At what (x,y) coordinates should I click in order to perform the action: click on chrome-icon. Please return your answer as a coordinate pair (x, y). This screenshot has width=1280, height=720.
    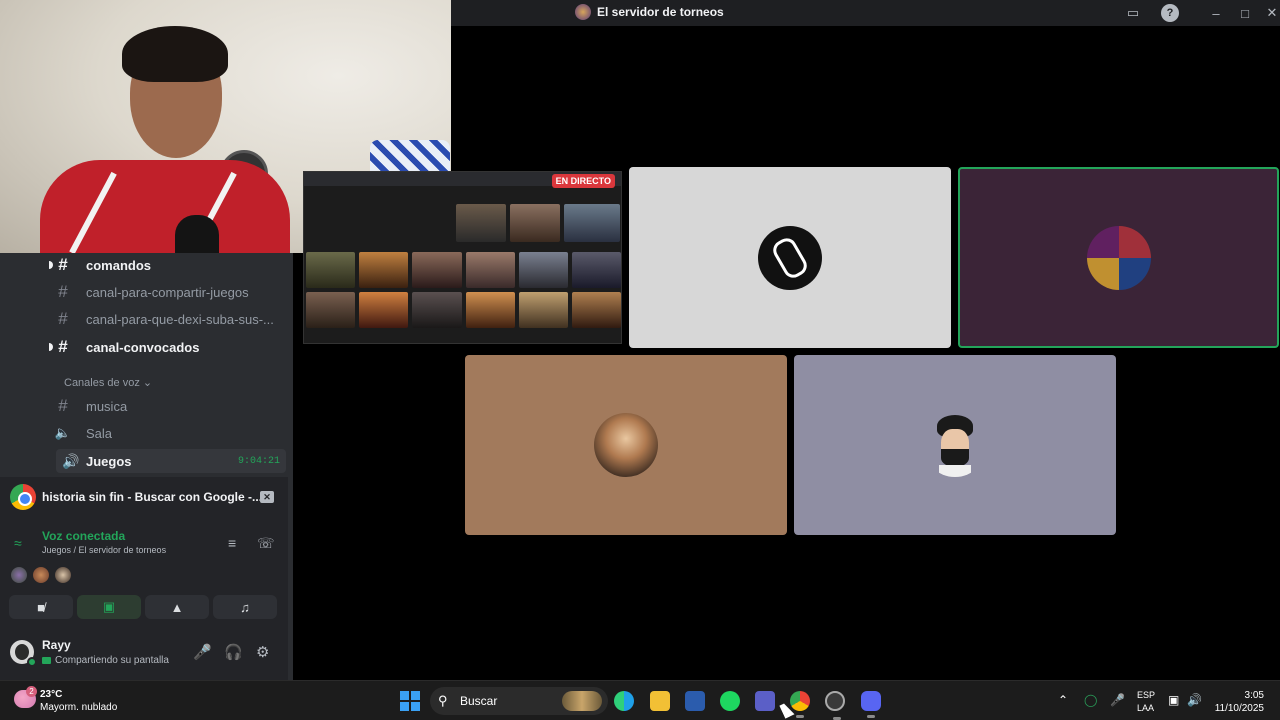
    Looking at the image, I should click on (800, 704).